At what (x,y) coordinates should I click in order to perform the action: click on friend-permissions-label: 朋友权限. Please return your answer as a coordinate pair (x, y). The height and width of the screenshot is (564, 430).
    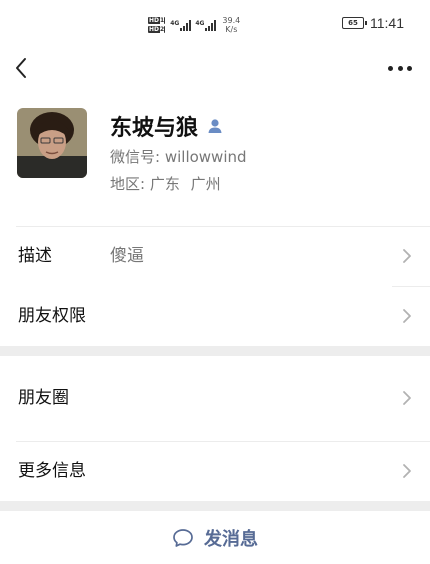
    Looking at the image, I should click on (52, 316).